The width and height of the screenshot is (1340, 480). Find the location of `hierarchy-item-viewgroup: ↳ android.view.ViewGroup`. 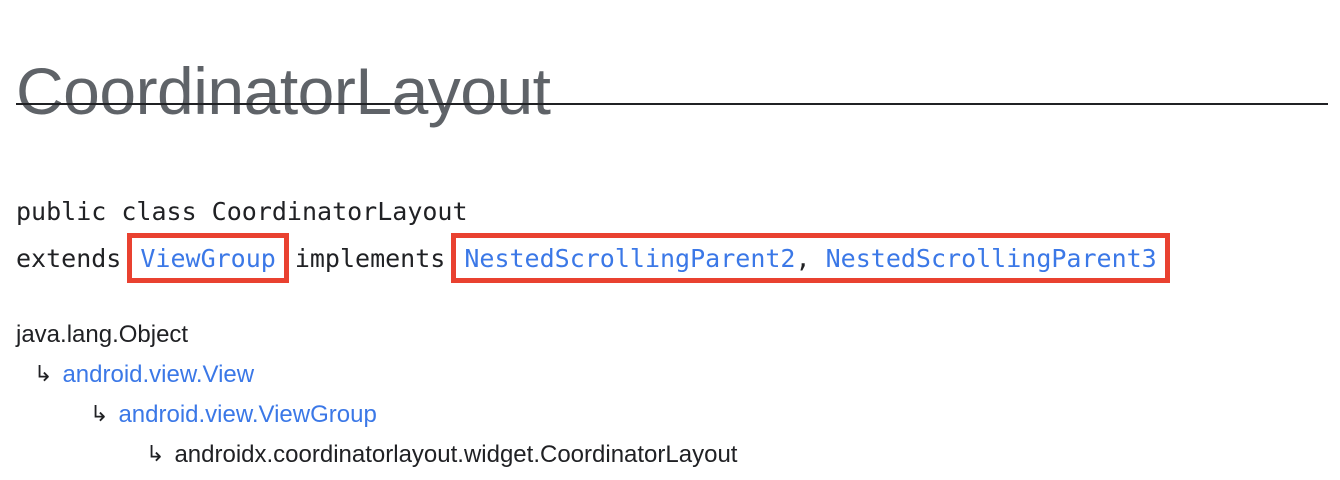

hierarchy-item-viewgroup: ↳ android.view.ViewGroup is located at coordinates (233, 415).